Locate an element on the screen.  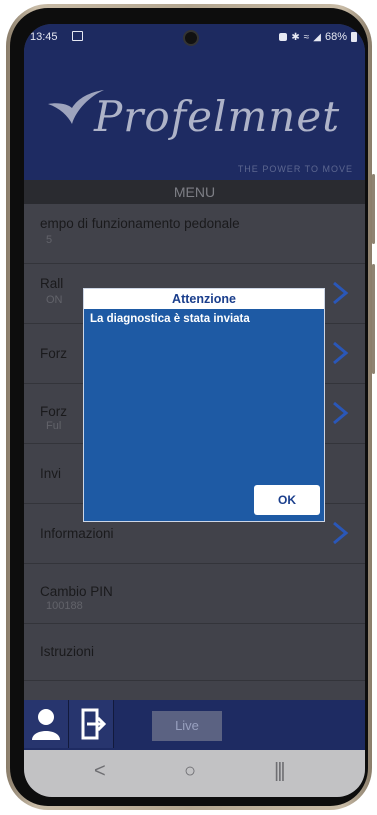
front-camera is located at coordinates (191, 38).